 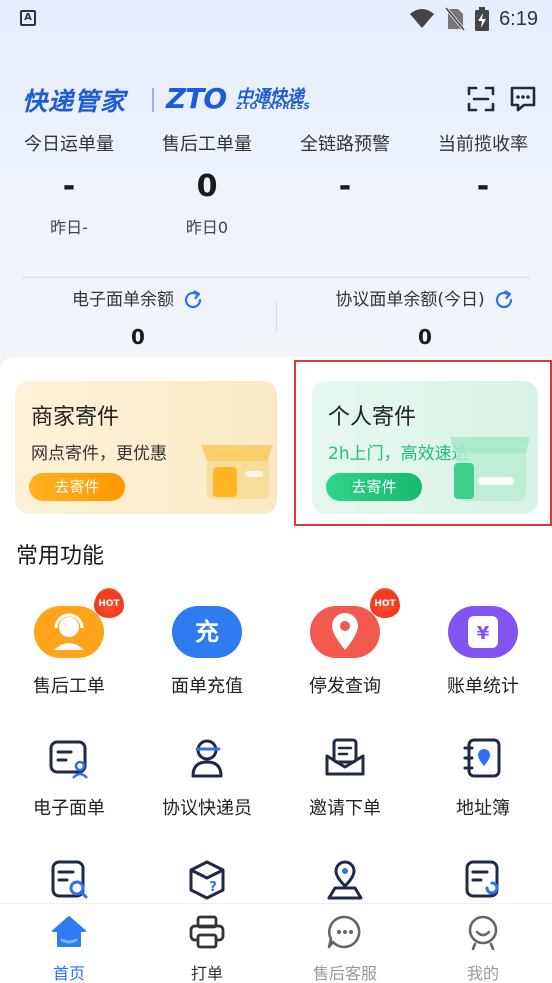 What do you see at coordinates (345, 144) in the screenshot?
I see `stat-label: 全链路预警` at bounding box center [345, 144].